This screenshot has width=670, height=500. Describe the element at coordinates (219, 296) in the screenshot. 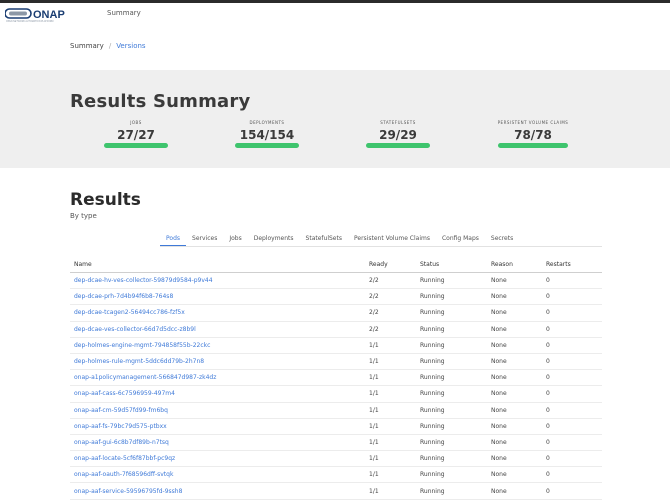

I see `table-cell: dep-dcae-prh-7d4b94f6b8-764s8` at that location.